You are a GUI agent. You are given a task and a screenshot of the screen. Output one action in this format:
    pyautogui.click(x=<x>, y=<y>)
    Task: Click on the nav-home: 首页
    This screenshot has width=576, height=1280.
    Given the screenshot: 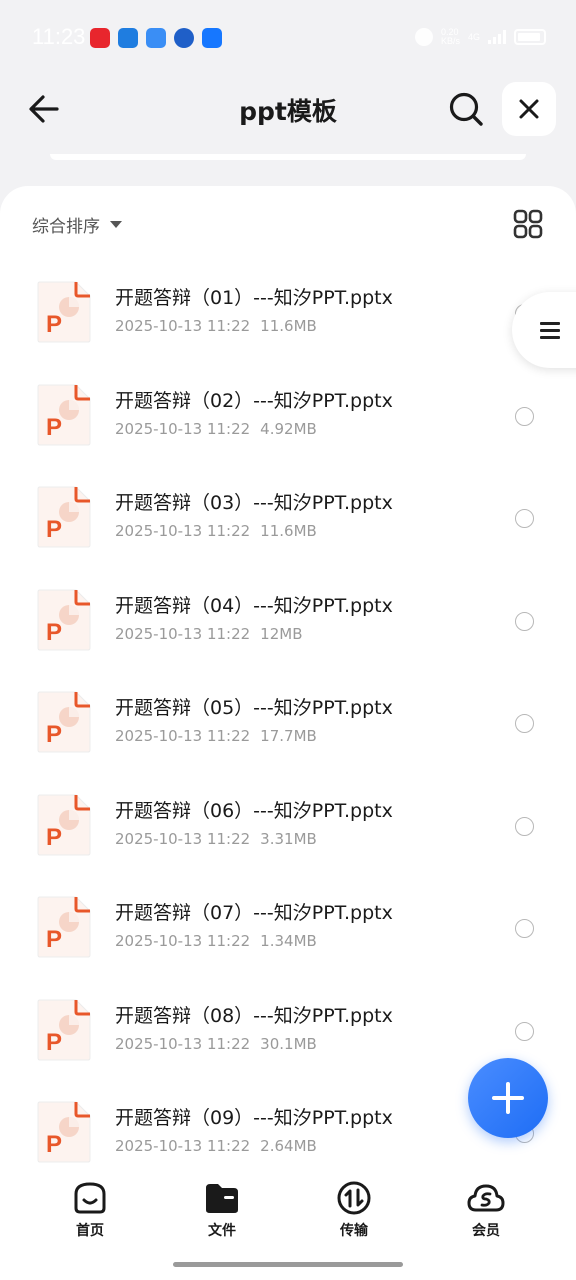 What is the action you would take?
    pyautogui.click(x=90, y=1210)
    